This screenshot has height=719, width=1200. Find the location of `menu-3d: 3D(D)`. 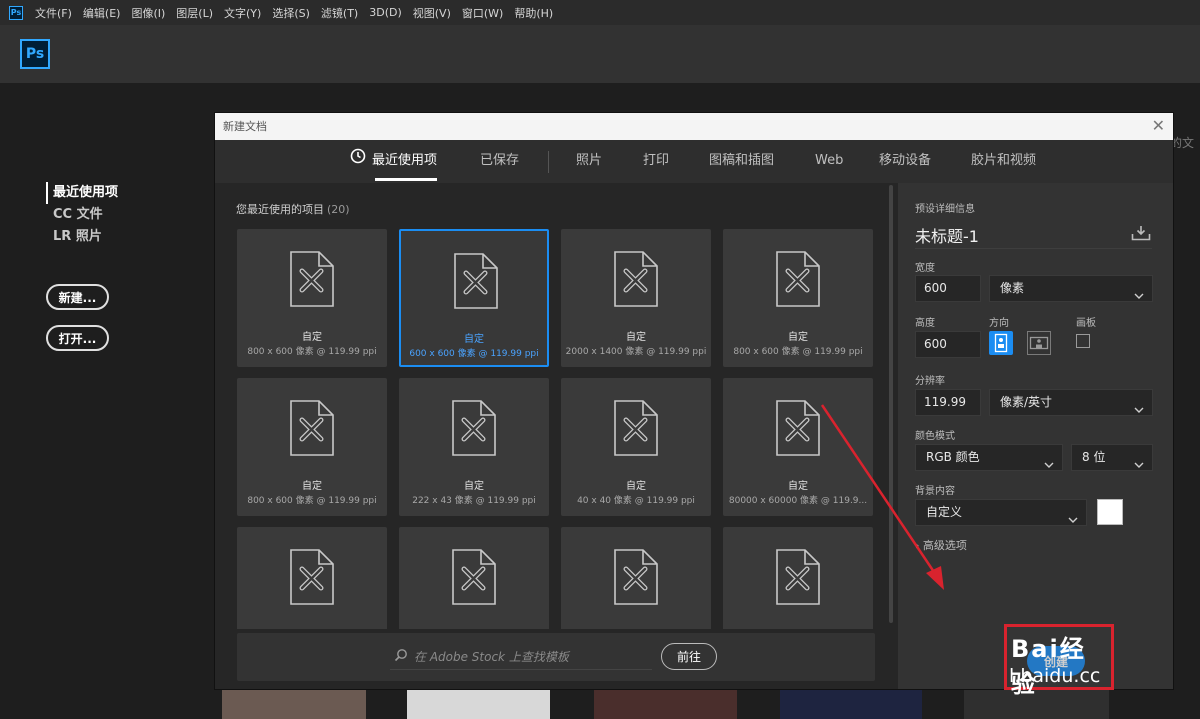

menu-3d: 3D(D) is located at coordinates (385, 12).